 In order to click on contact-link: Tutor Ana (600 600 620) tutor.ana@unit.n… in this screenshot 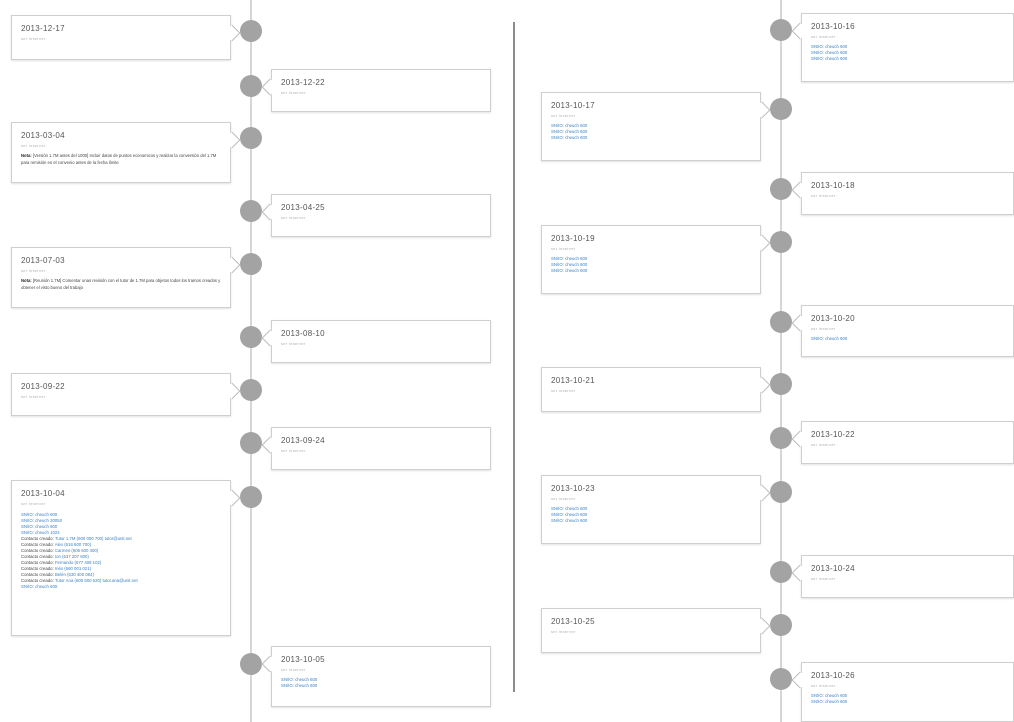, I will do `click(96, 580)`.